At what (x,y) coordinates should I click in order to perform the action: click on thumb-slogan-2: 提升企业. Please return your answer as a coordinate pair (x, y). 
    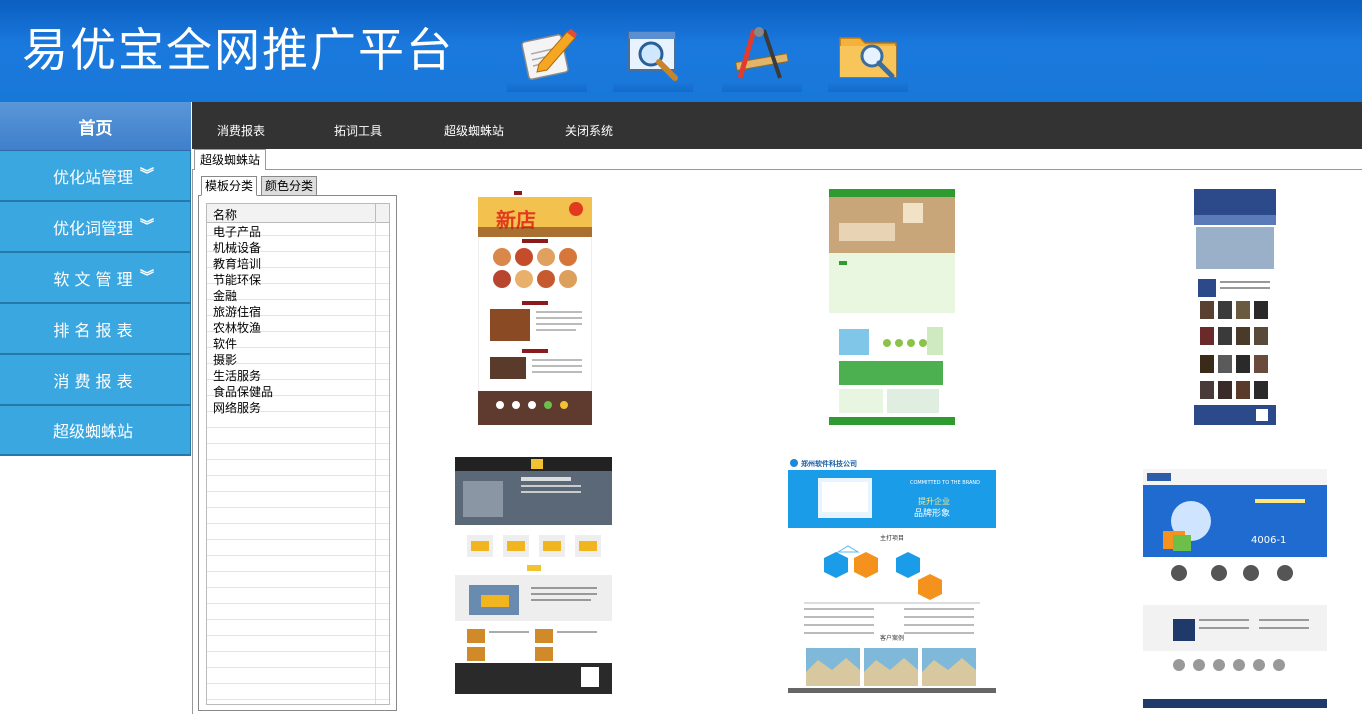
    Looking at the image, I should click on (934, 501).